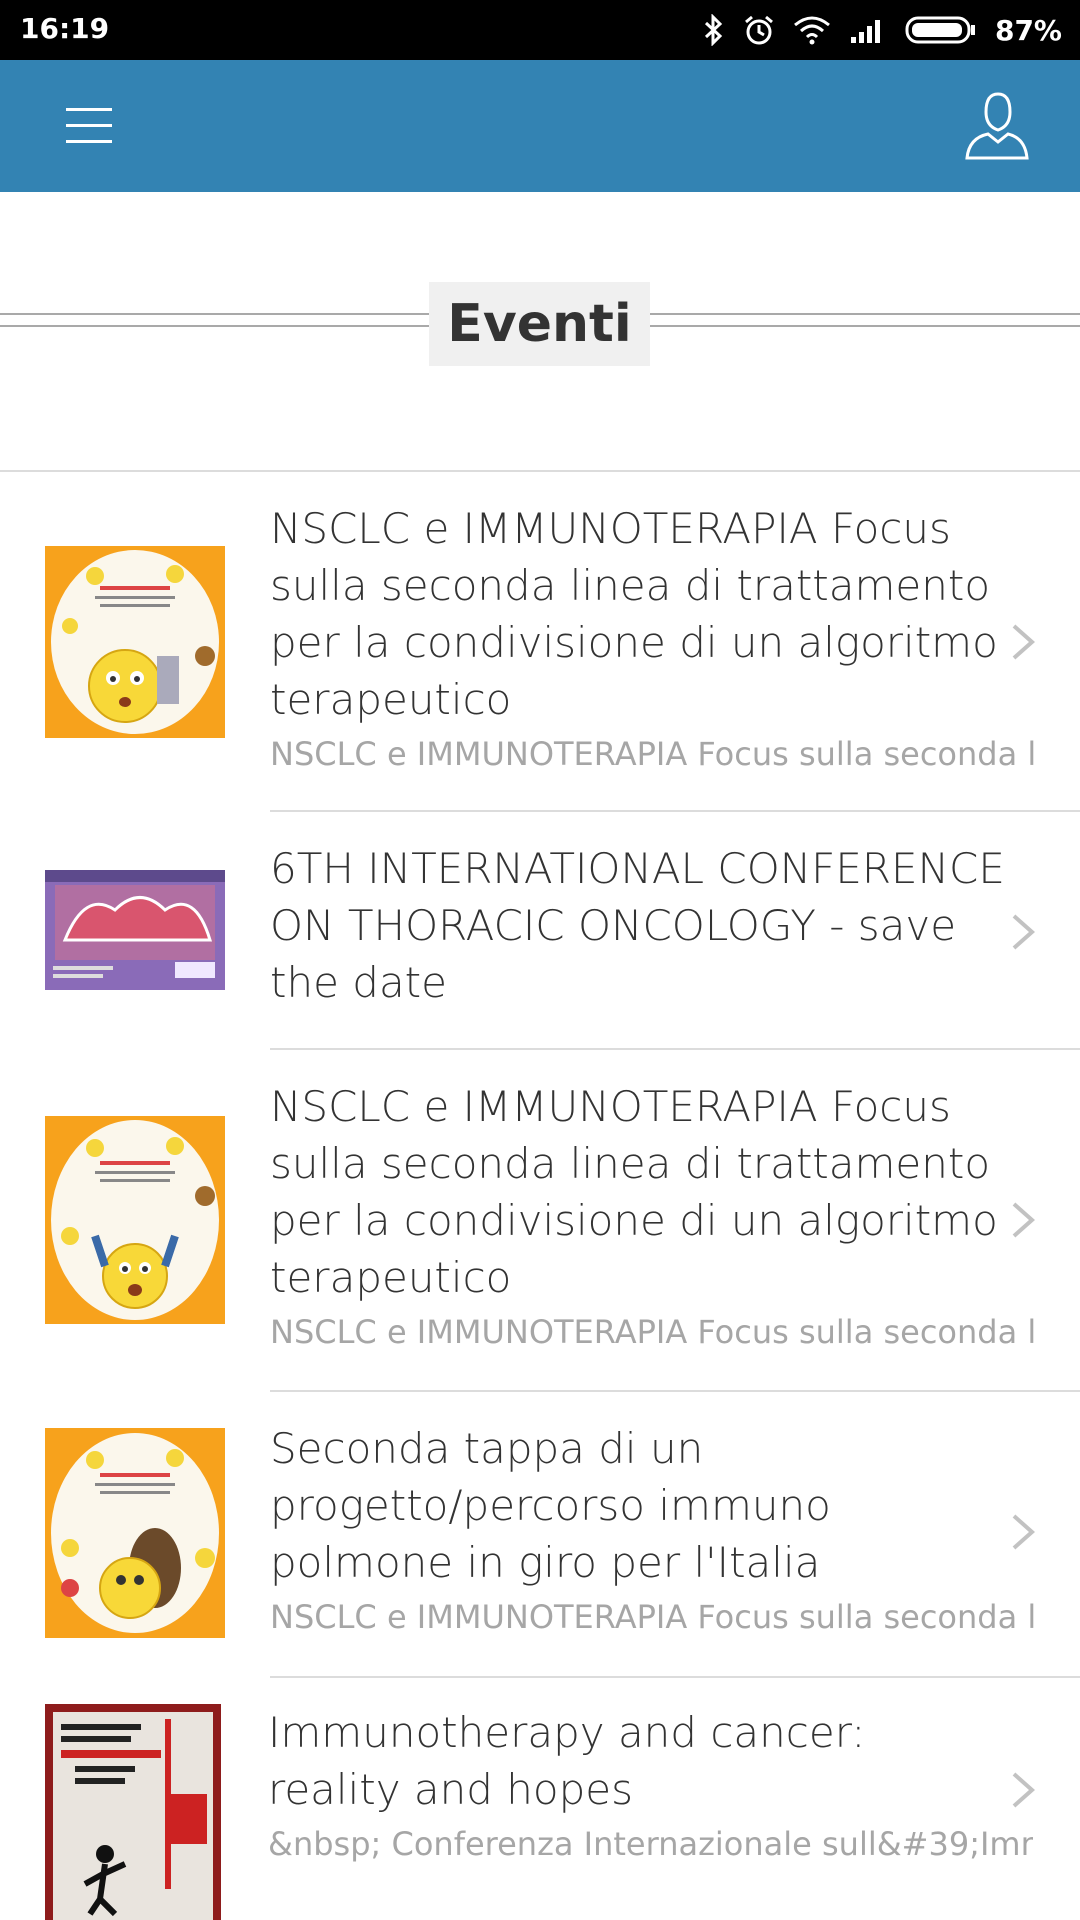 Image resolution: width=1080 pixels, height=1920 pixels. I want to click on profile-button, so click(997, 126).